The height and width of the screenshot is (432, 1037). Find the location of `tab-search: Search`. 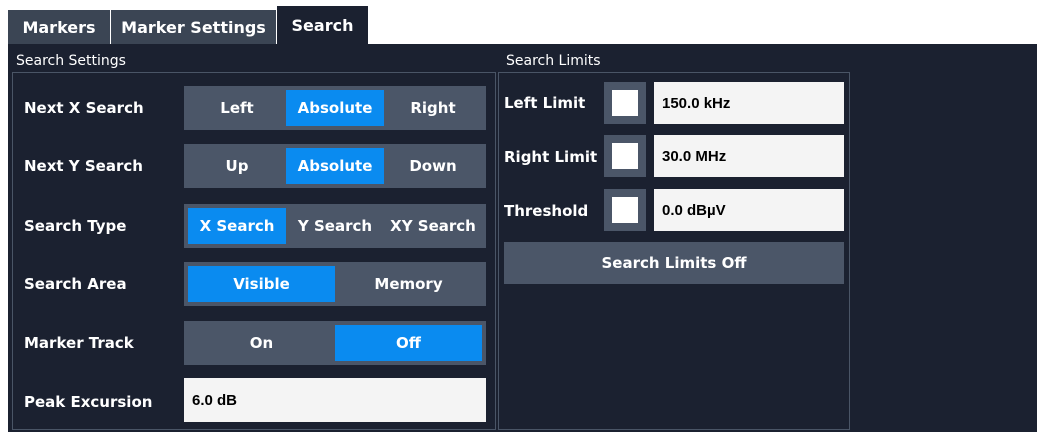

tab-search: Search is located at coordinates (322, 25).